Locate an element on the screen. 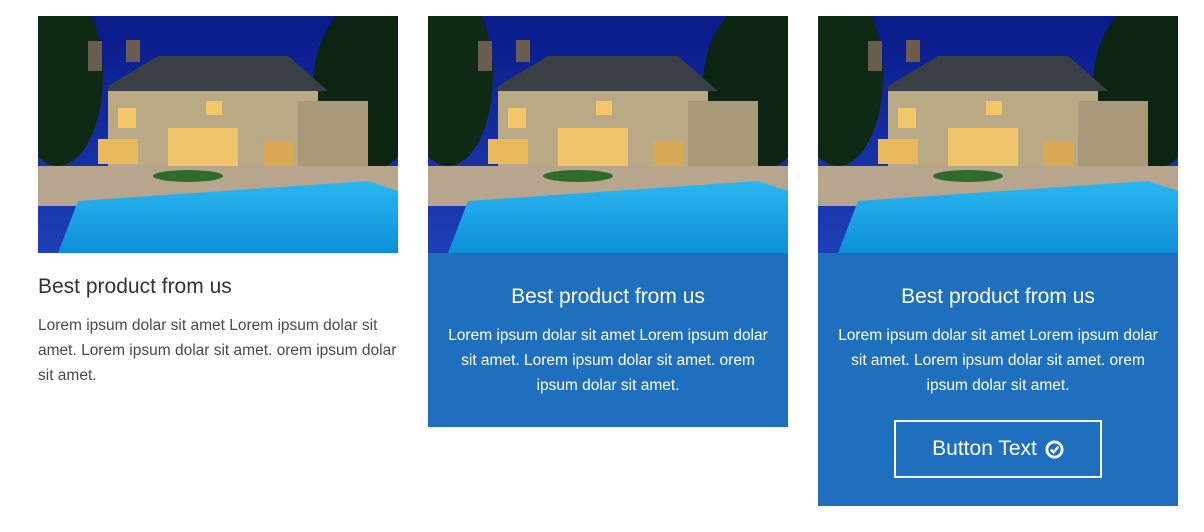 Image resolution: width=1204 pixels, height=532 pixels. cta-button: Button Text is located at coordinates (998, 449).